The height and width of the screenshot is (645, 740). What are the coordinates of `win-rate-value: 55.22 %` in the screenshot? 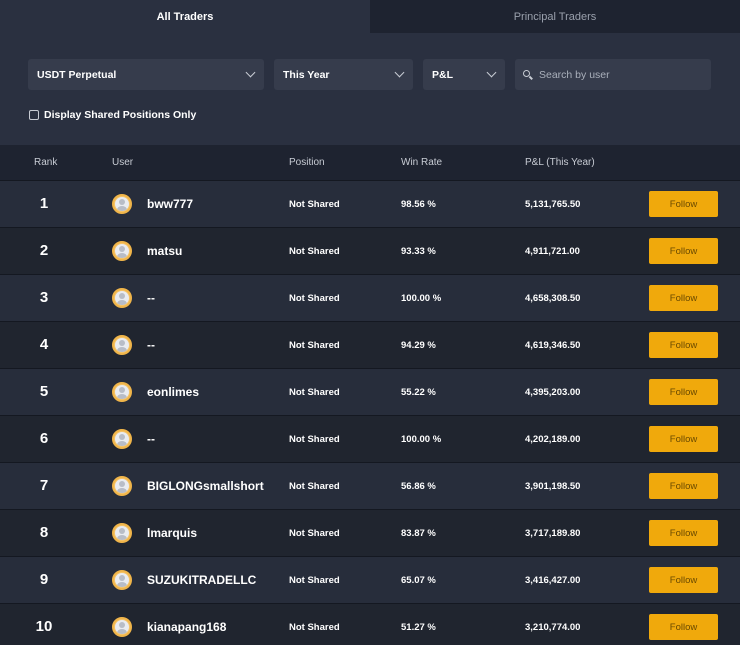 It's located at (418, 392).